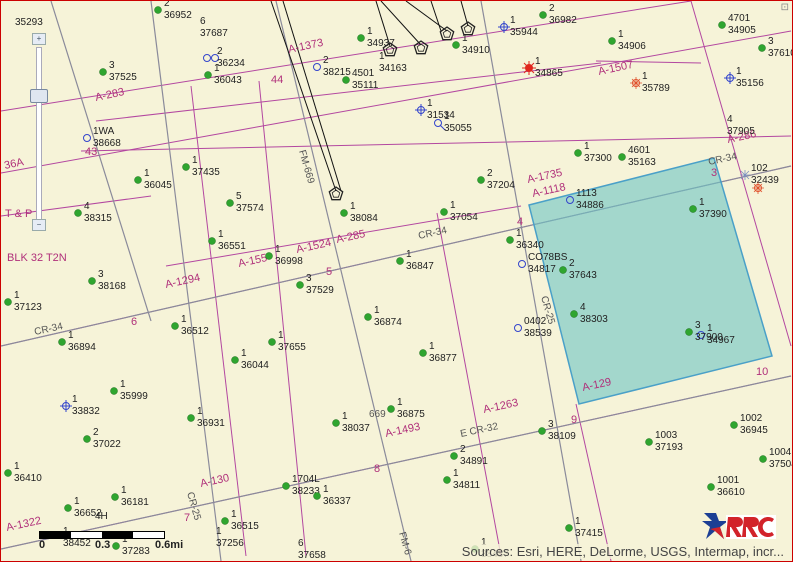 The height and width of the screenshot is (562, 793). What do you see at coordinates (737, 24) in the screenshot?
I see `well-marker: 4701 34905` at bounding box center [737, 24].